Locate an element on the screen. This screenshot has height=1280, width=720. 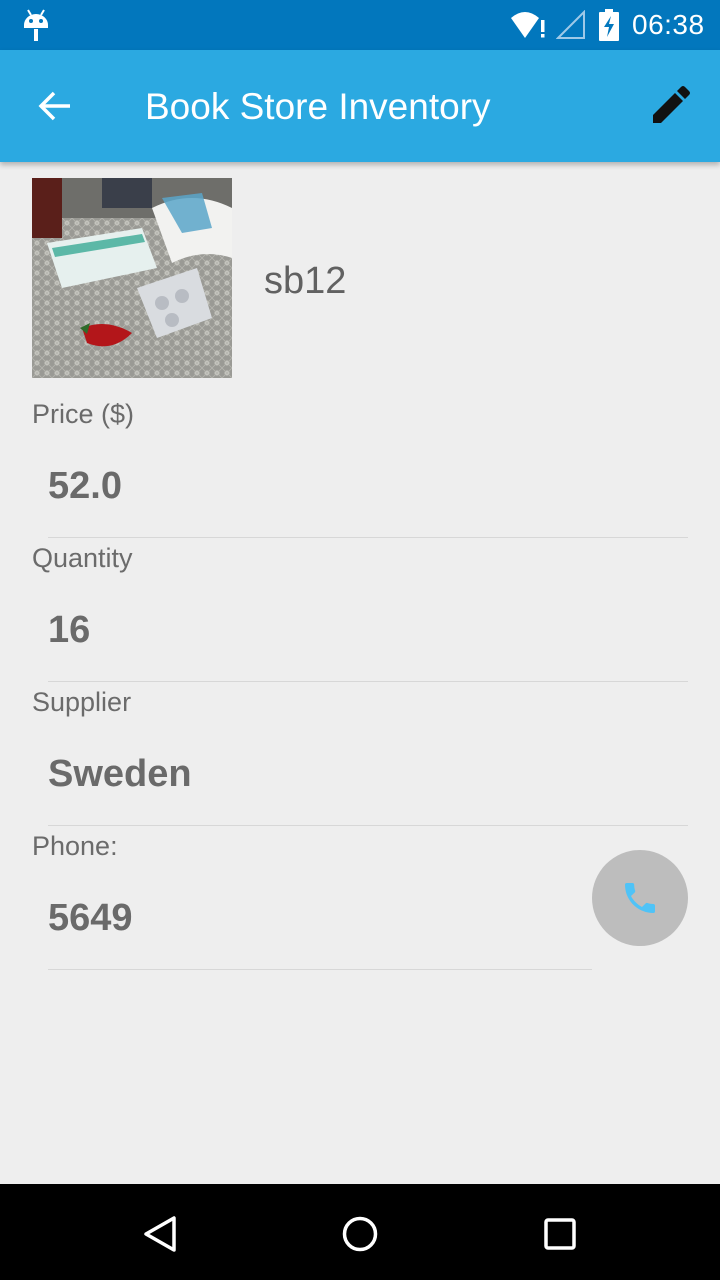
edit-button is located at coordinates (672, 106).